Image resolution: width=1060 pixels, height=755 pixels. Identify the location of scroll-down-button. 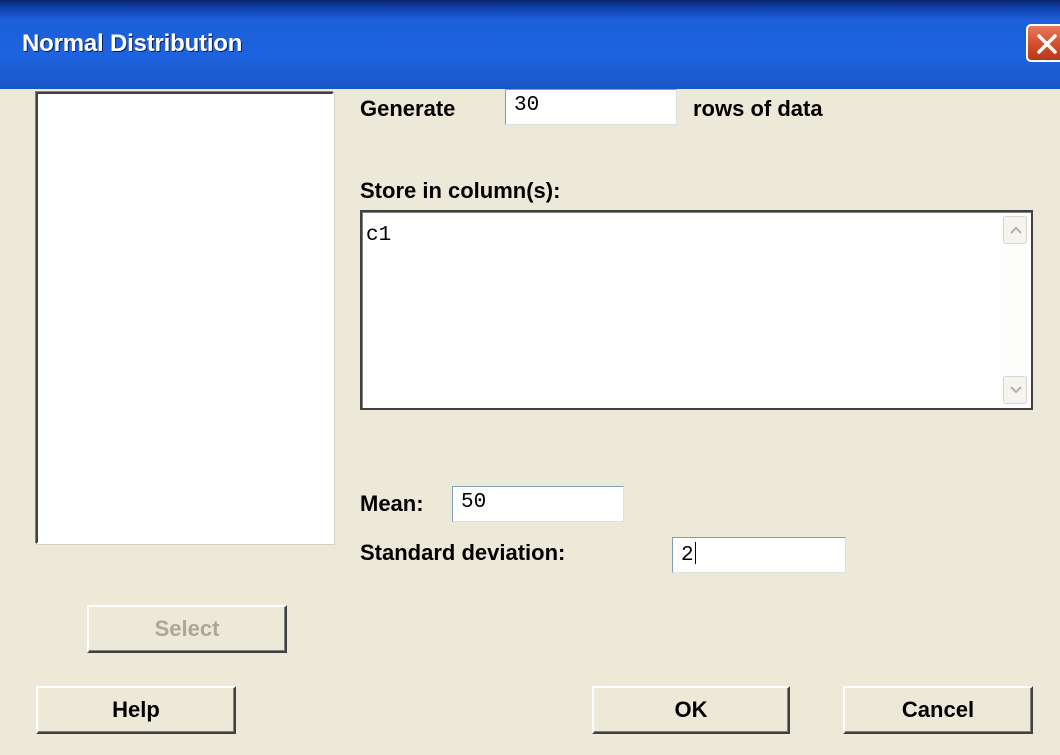
(1015, 390).